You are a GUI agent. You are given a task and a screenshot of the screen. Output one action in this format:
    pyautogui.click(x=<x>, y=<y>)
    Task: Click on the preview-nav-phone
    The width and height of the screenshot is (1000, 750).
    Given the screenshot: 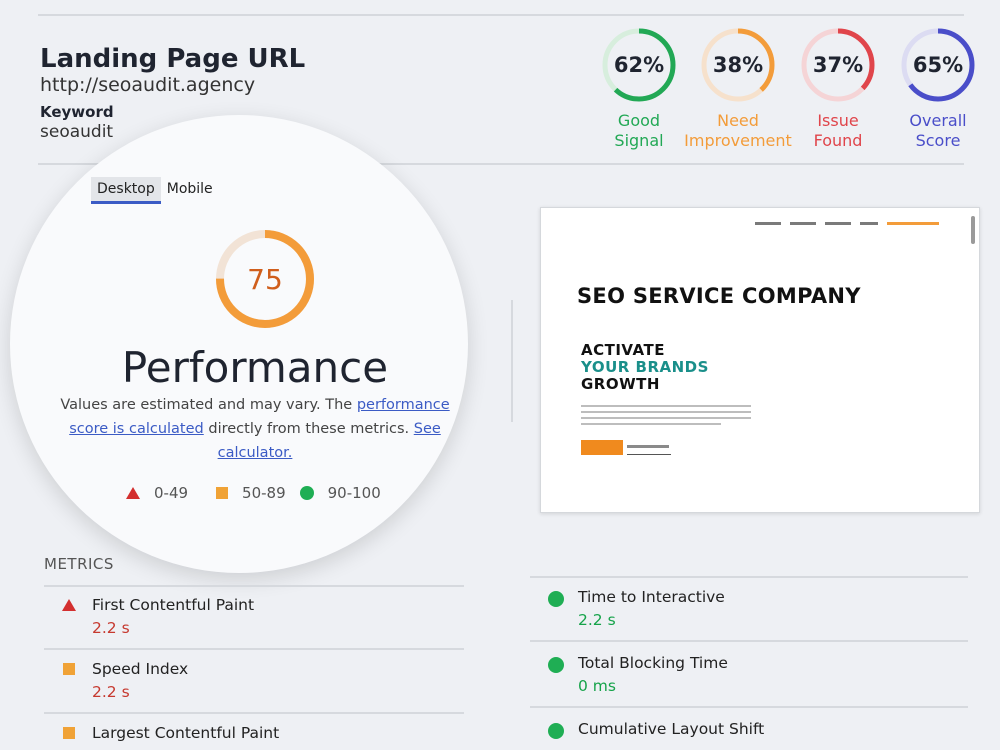 What is the action you would take?
    pyautogui.click(x=913, y=223)
    